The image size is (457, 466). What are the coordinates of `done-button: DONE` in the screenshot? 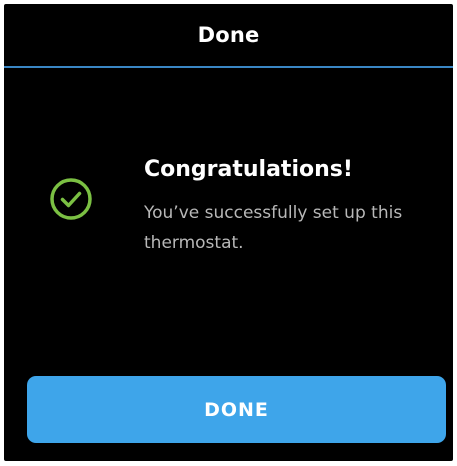 It's located at (236, 409).